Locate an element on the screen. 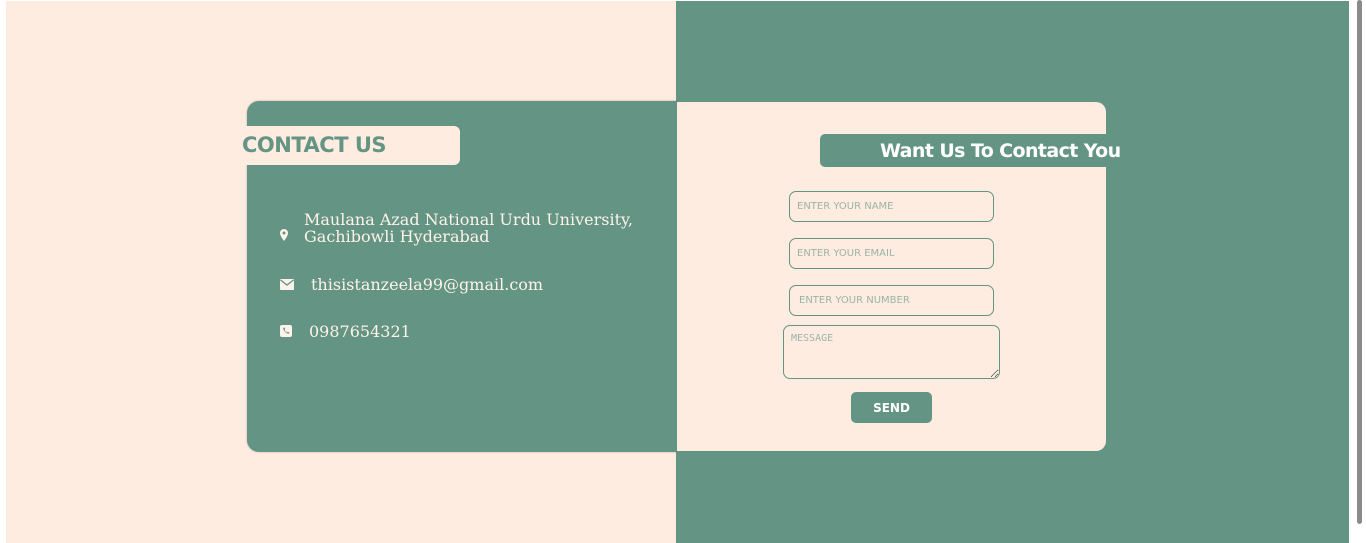 This screenshot has width=1366, height=543. send-button: SEND is located at coordinates (891, 407).